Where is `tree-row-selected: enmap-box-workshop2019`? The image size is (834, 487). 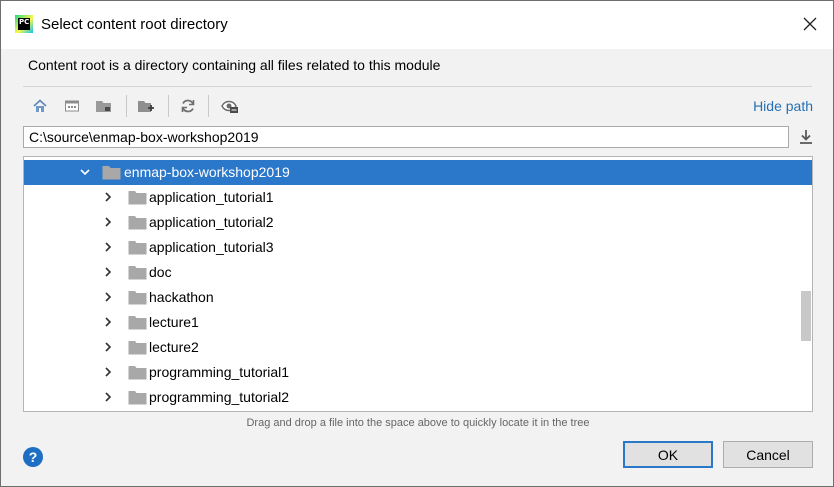 tree-row-selected: enmap-box-workshop2019 is located at coordinates (418, 172).